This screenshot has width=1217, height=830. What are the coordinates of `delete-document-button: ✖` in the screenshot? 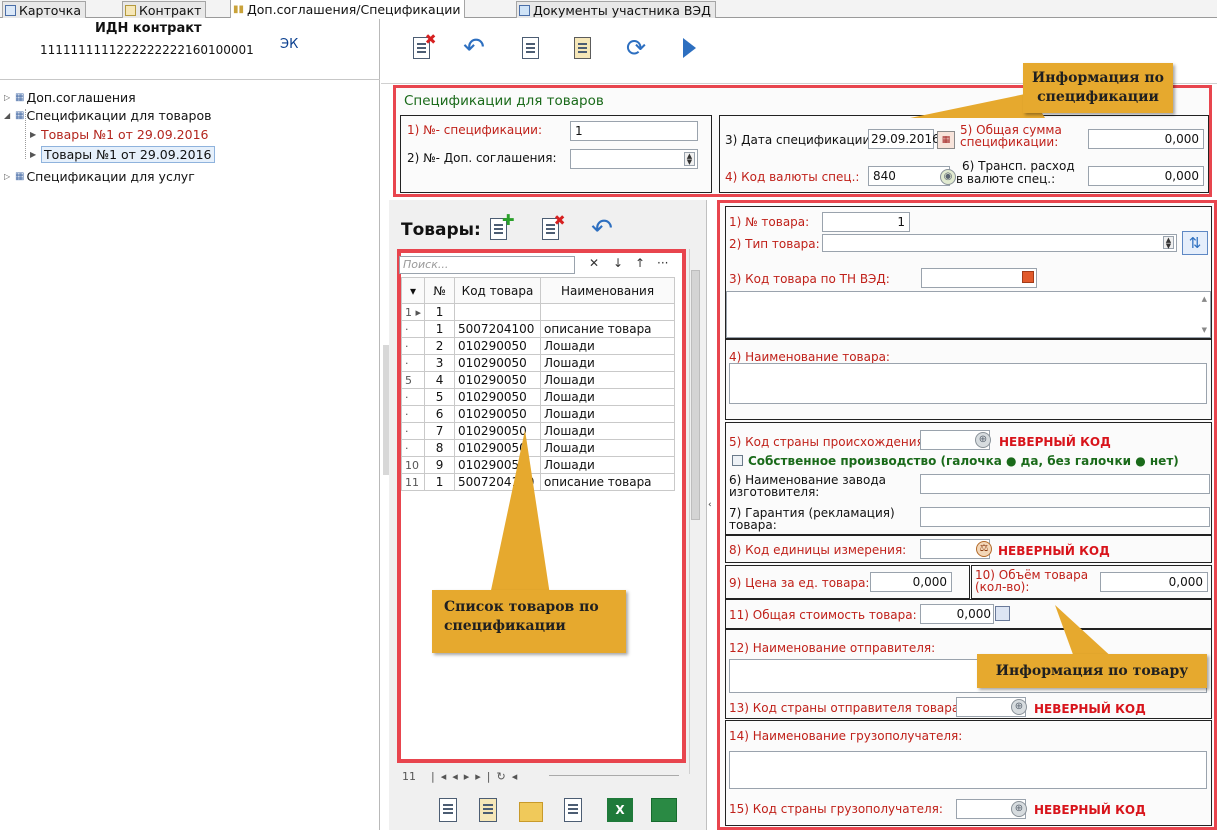 It's located at (421, 47).